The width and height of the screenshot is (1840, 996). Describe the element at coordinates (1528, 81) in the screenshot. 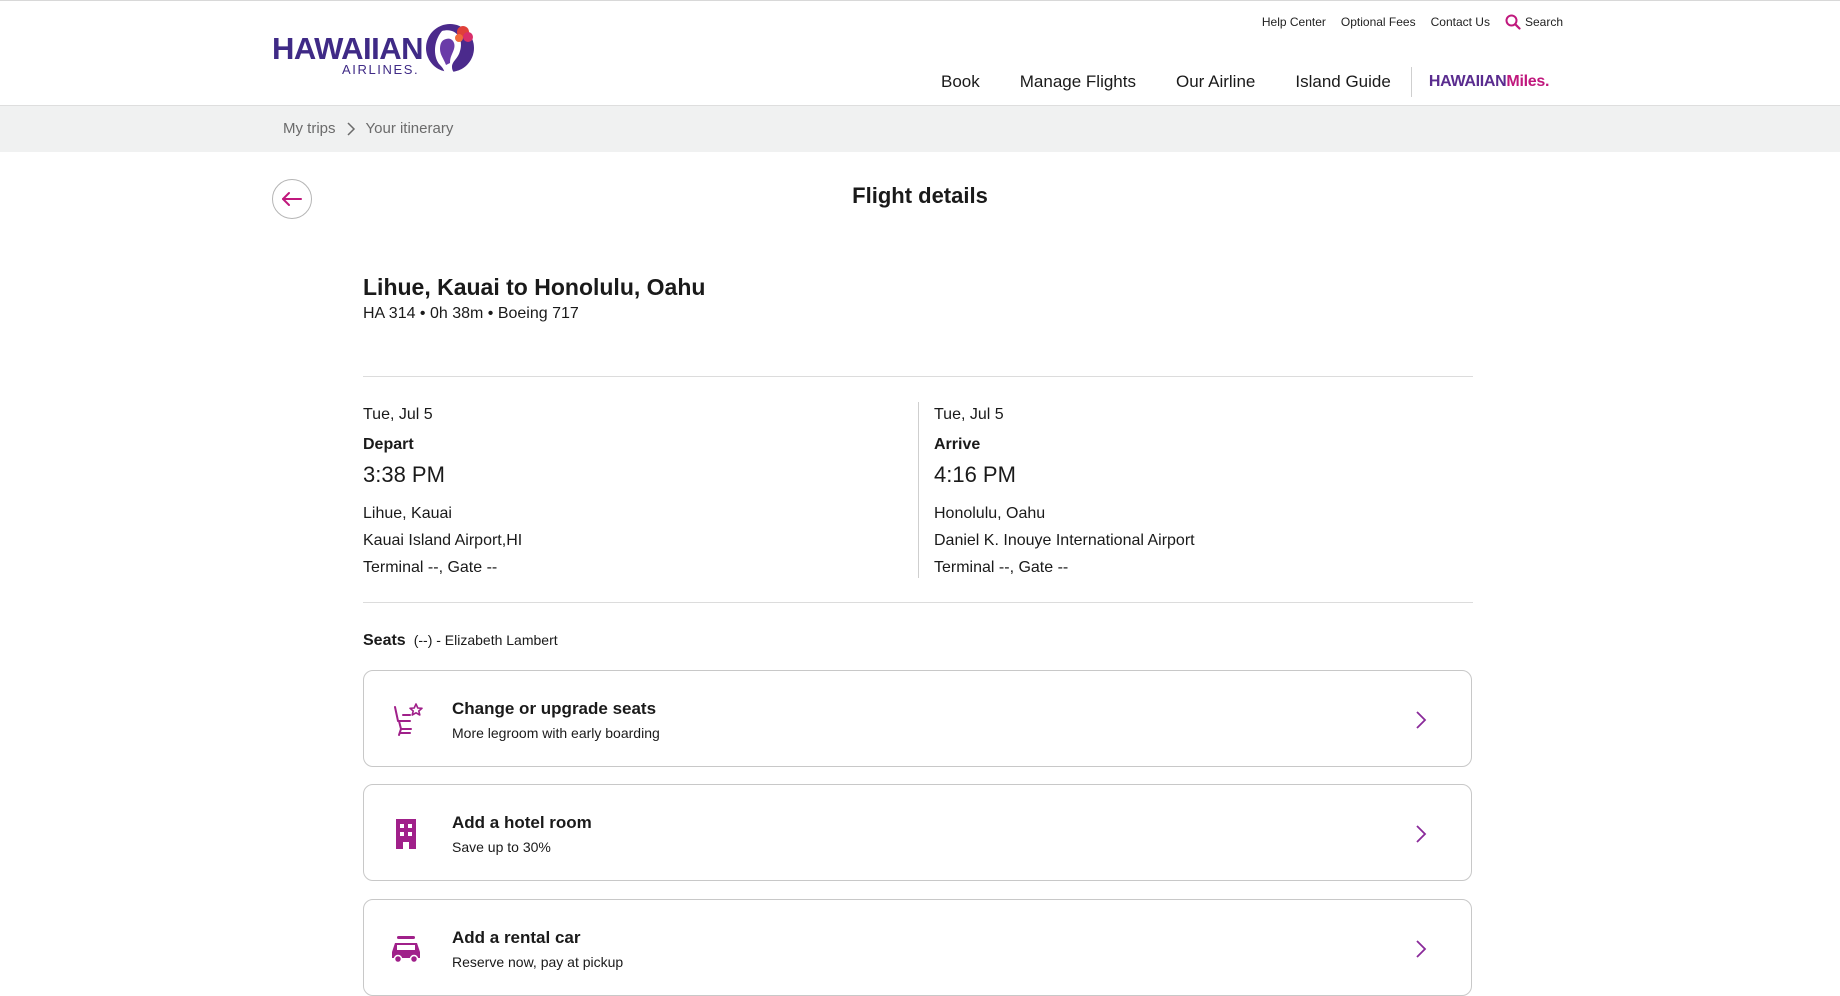

I see `miles-part2: Miles.` at that location.